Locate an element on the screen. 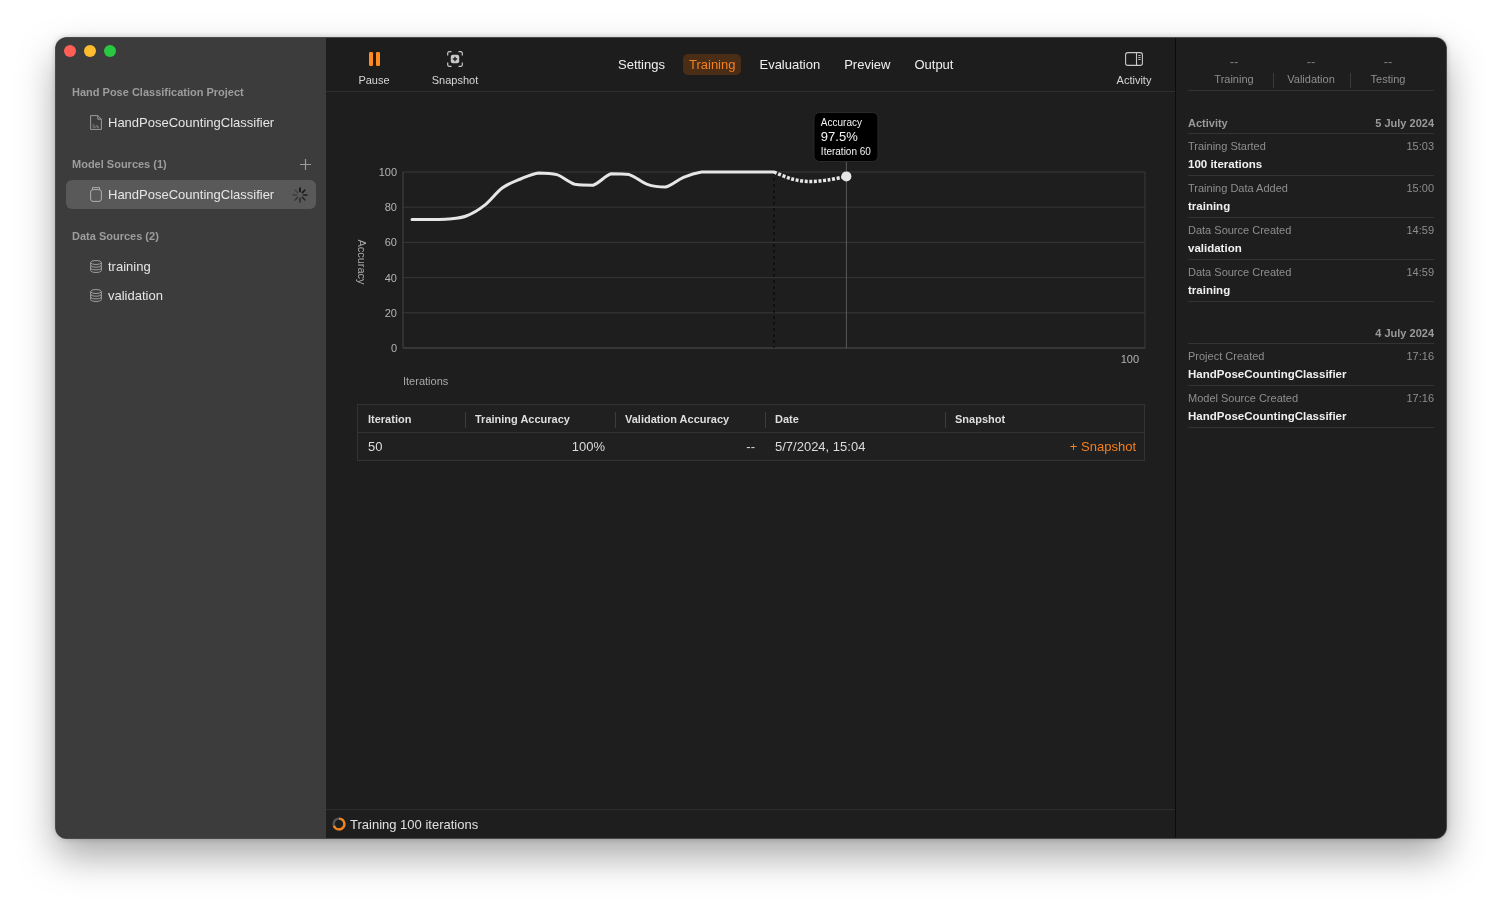  zoom-button is located at coordinates (110, 51).